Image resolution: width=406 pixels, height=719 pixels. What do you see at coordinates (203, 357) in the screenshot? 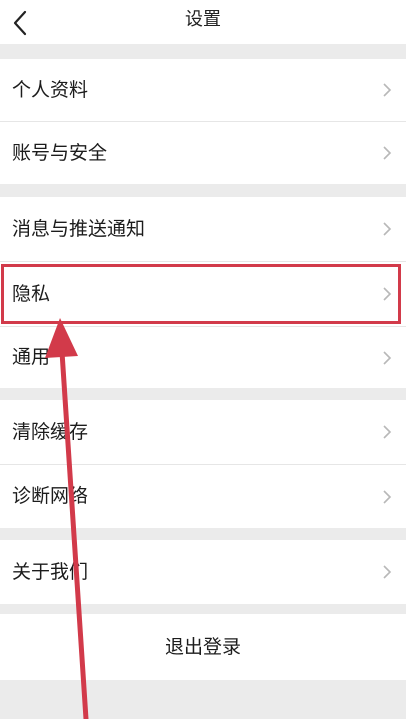
I see `settings-item-general: 通用` at bounding box center [203, 357].